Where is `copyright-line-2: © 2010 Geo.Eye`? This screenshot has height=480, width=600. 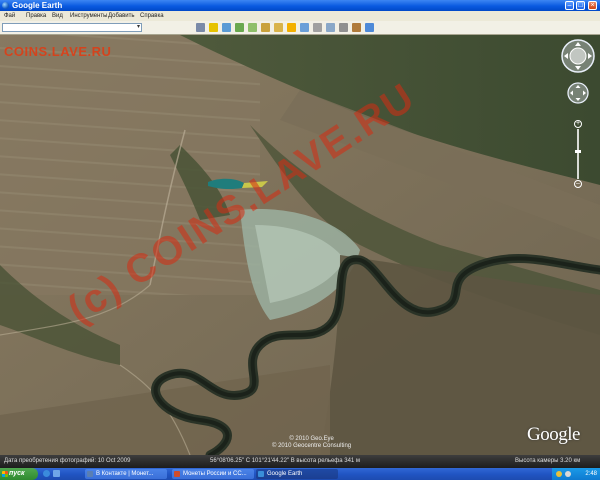 copyright-line-2: © 2010 Geo.Eye is located at coordinates (311, 439).